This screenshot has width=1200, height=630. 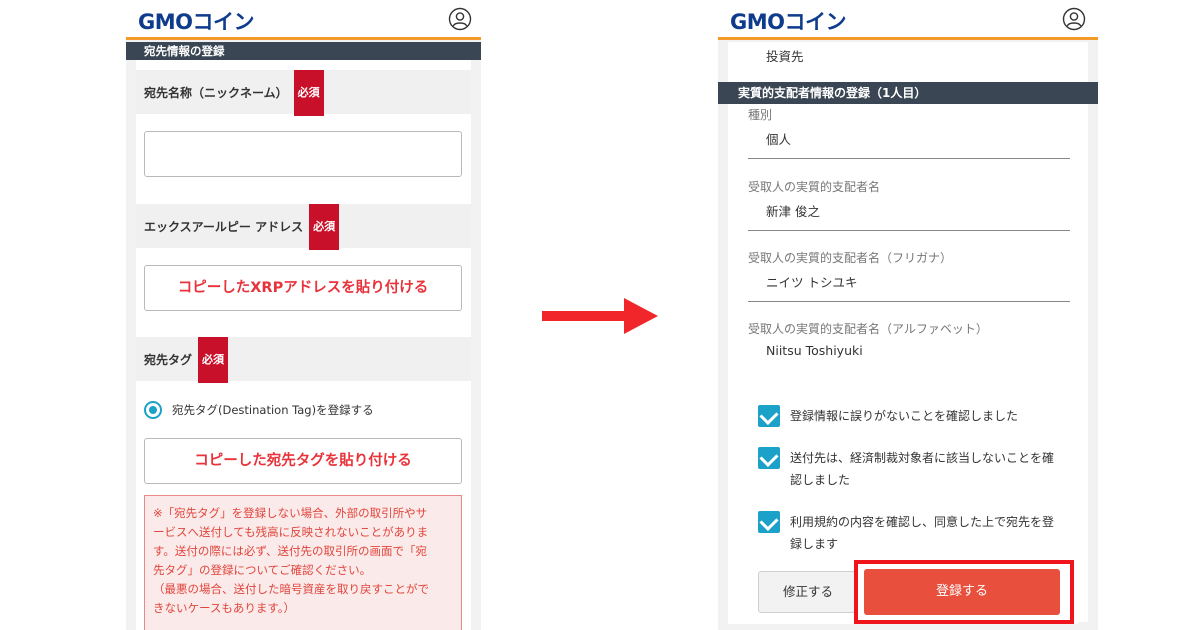 What do you see at coordinates (216, 93) in the screenshot?
I see `nickname-label: 宛先名称（ニックネーム）` at bounding box center [216, 93].